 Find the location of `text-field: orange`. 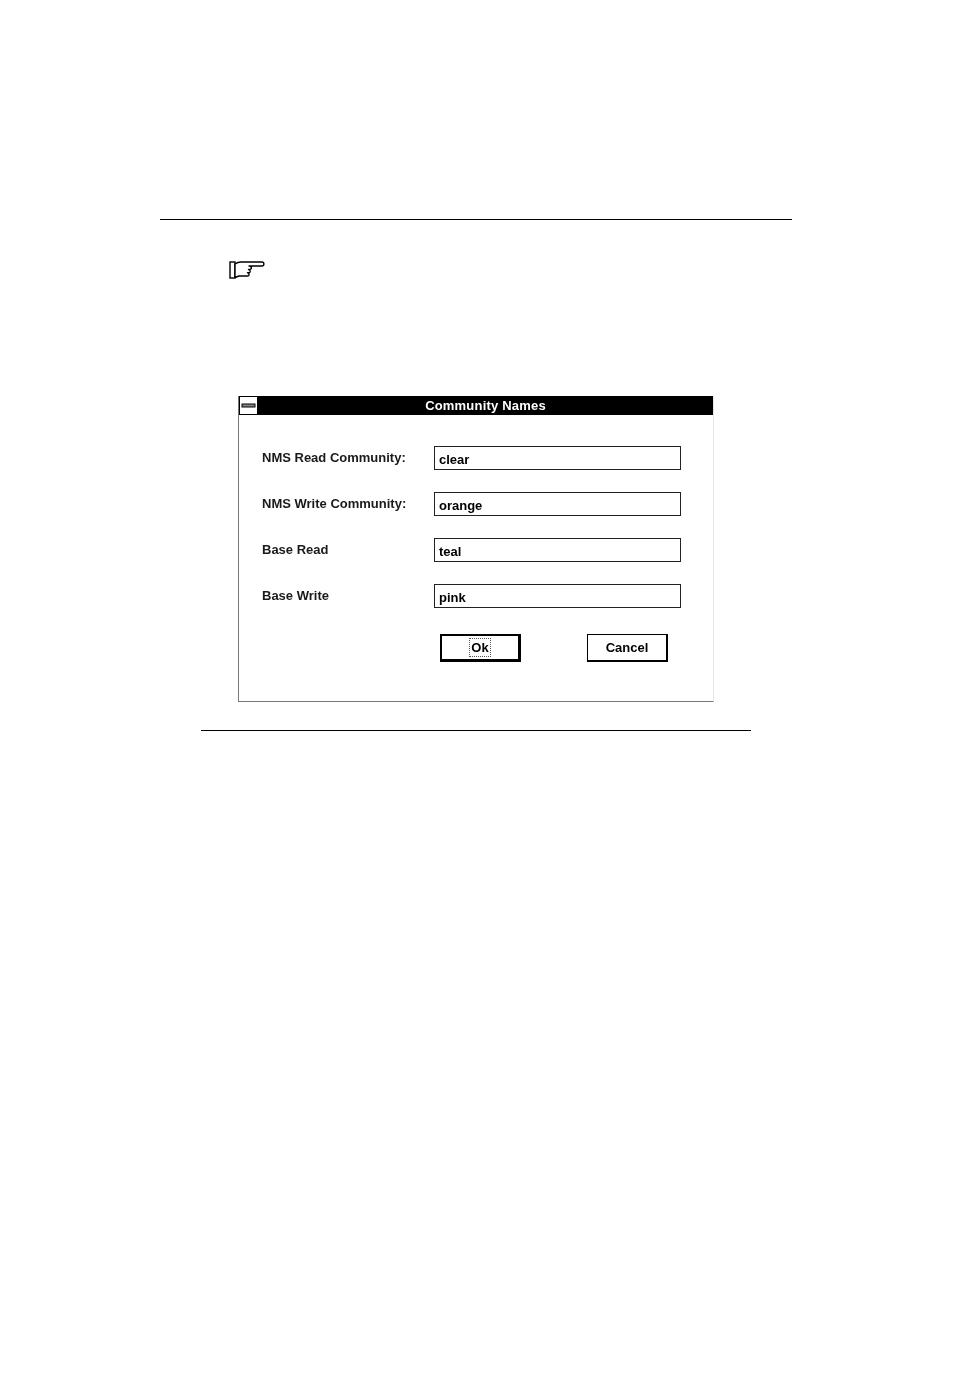

text-field: orange is located at coordinates (557, 504).